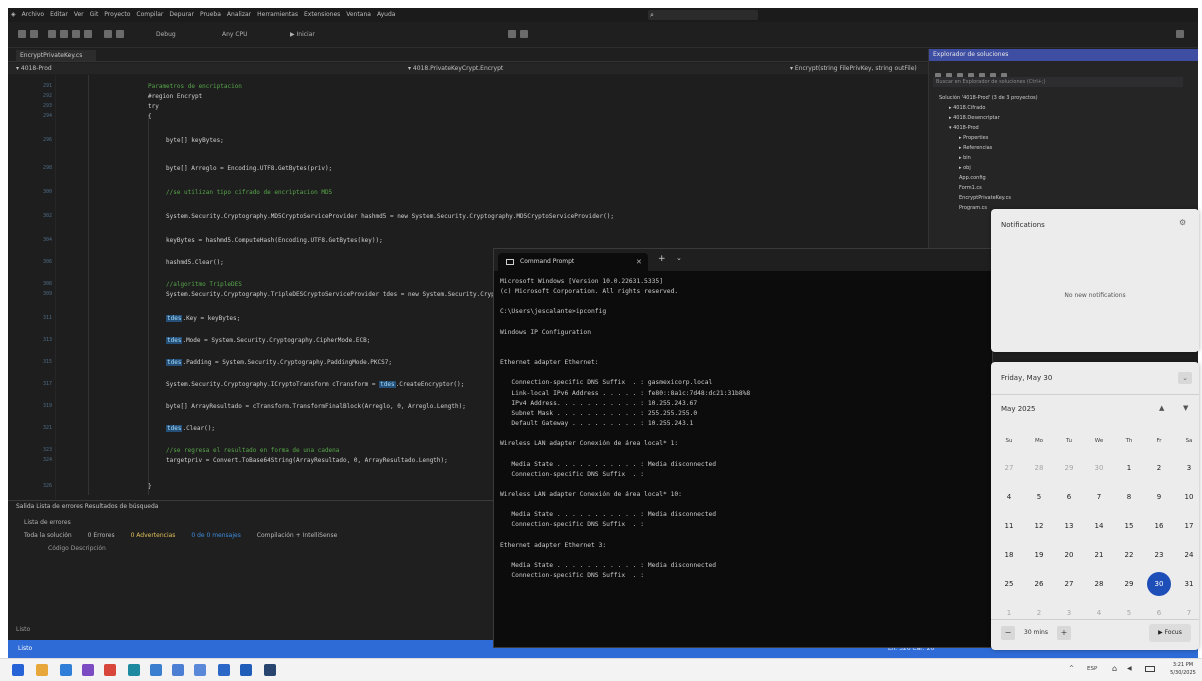 This screenshot has height=681, width=1202. Describe the element at coordinates (1039, 555) in the screenshot. I see `calendar-day: 19` at that location.